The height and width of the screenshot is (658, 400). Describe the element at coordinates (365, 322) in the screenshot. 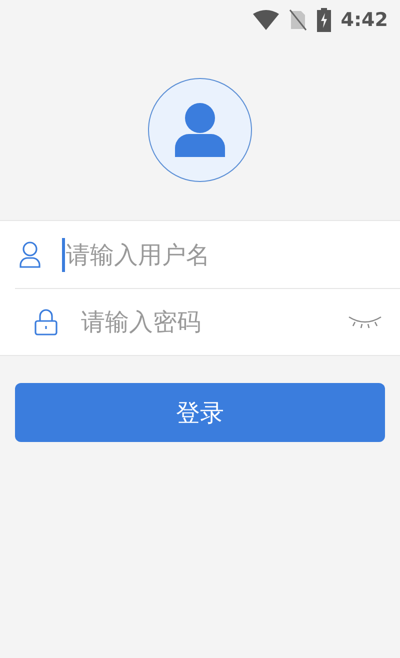

I see `eye-closed-icon` at that location.